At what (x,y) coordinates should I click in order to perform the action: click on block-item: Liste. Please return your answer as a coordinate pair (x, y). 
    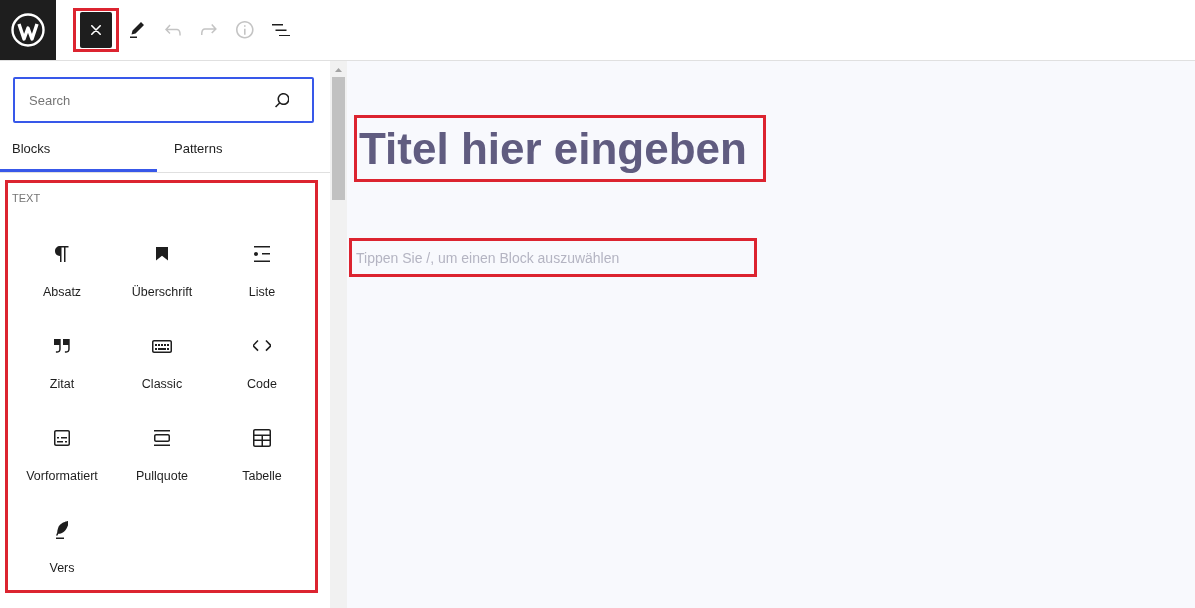
    Looking at the image, I should click on (262, 268).